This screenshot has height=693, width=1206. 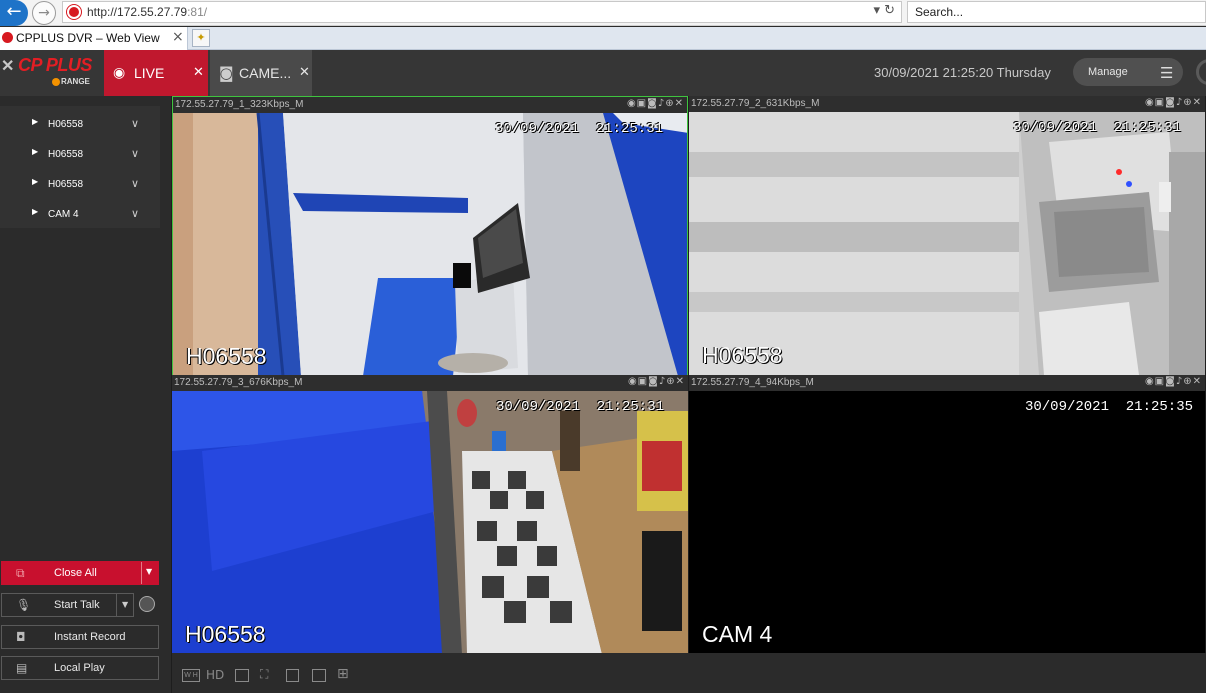 What do you see at coordinates (88, 38) in the screenshot?
I see `tab-title: CPPLUS DVR – Web View` at bounding box center [88, 38].